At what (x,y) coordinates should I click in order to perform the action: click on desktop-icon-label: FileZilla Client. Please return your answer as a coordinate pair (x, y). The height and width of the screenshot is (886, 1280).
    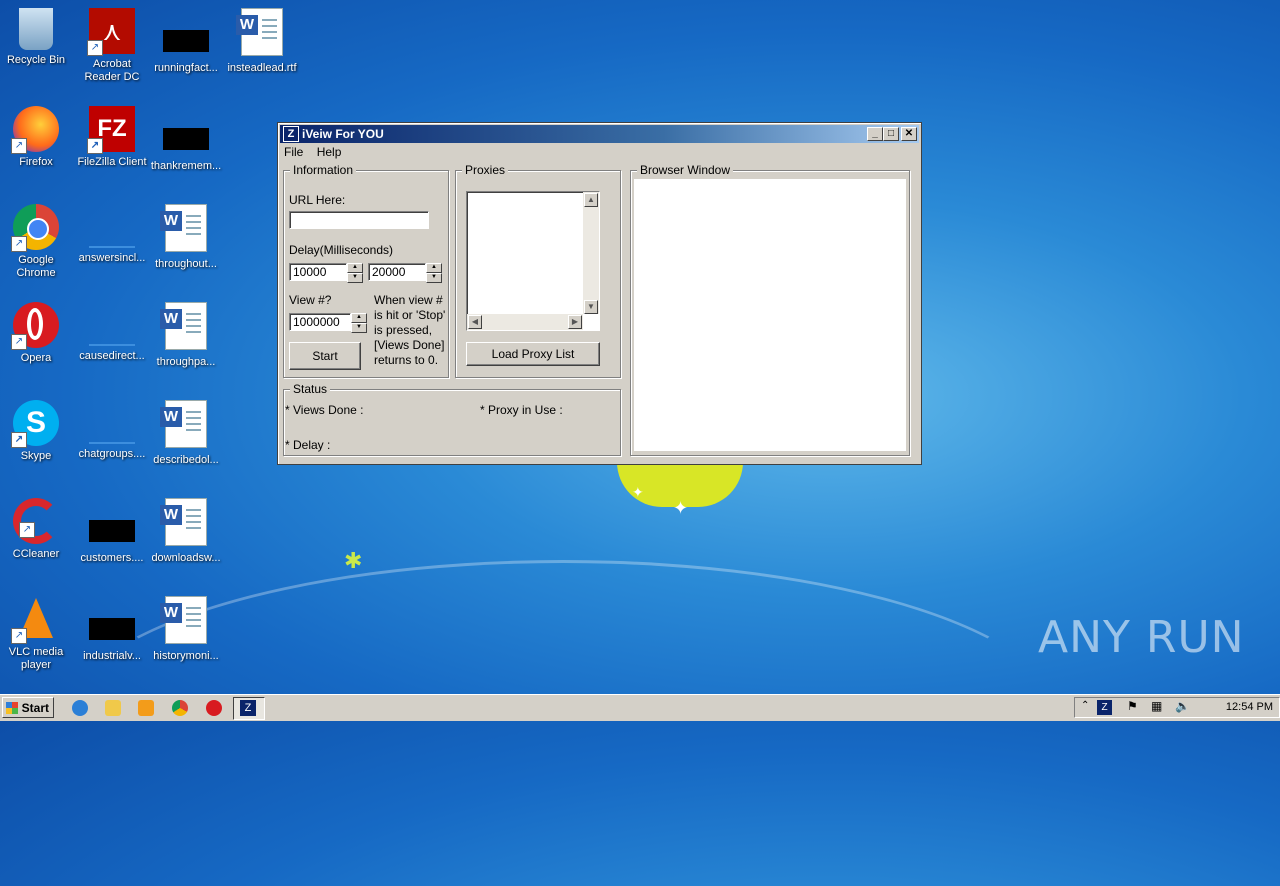
    Looking at the image, I should click on (112, 162).